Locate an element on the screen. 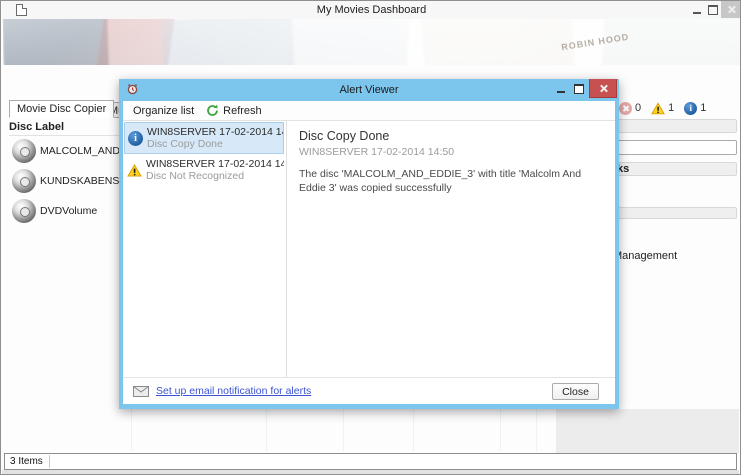  warning-counter: 1 is located at coordinates (663, 108).